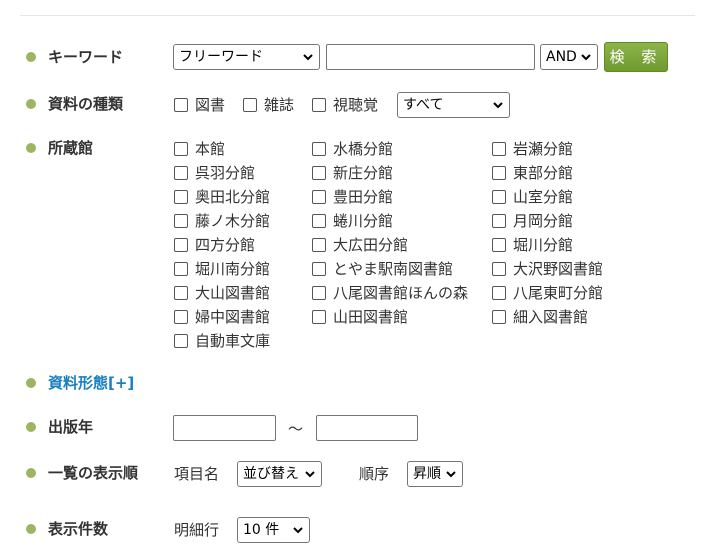 Image resolution: width=707 pixels, height=551 pixels. Describe the element at coordinates (225, 173) in the screenshot. I see `checkbox-library-label: 呉羽分館` at that location.